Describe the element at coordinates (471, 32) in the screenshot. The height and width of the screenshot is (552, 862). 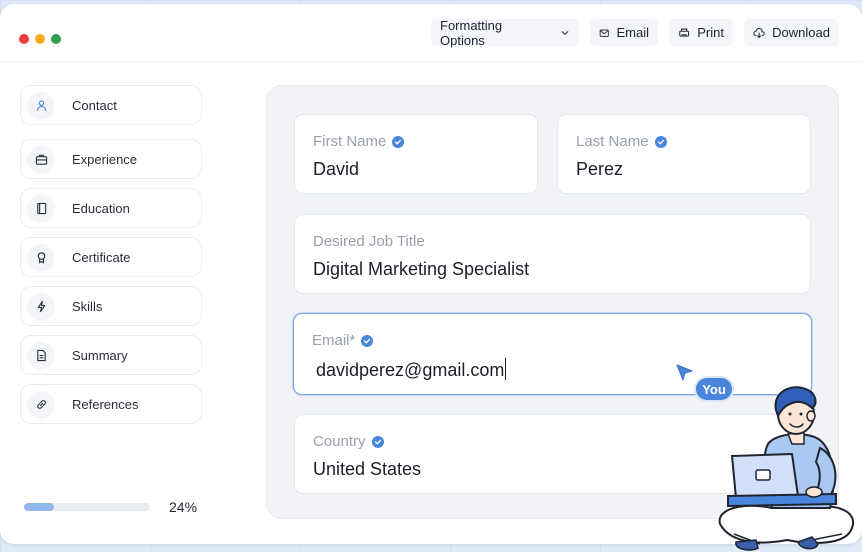
I see `formatting-options-label: Formatting Options` at that location.